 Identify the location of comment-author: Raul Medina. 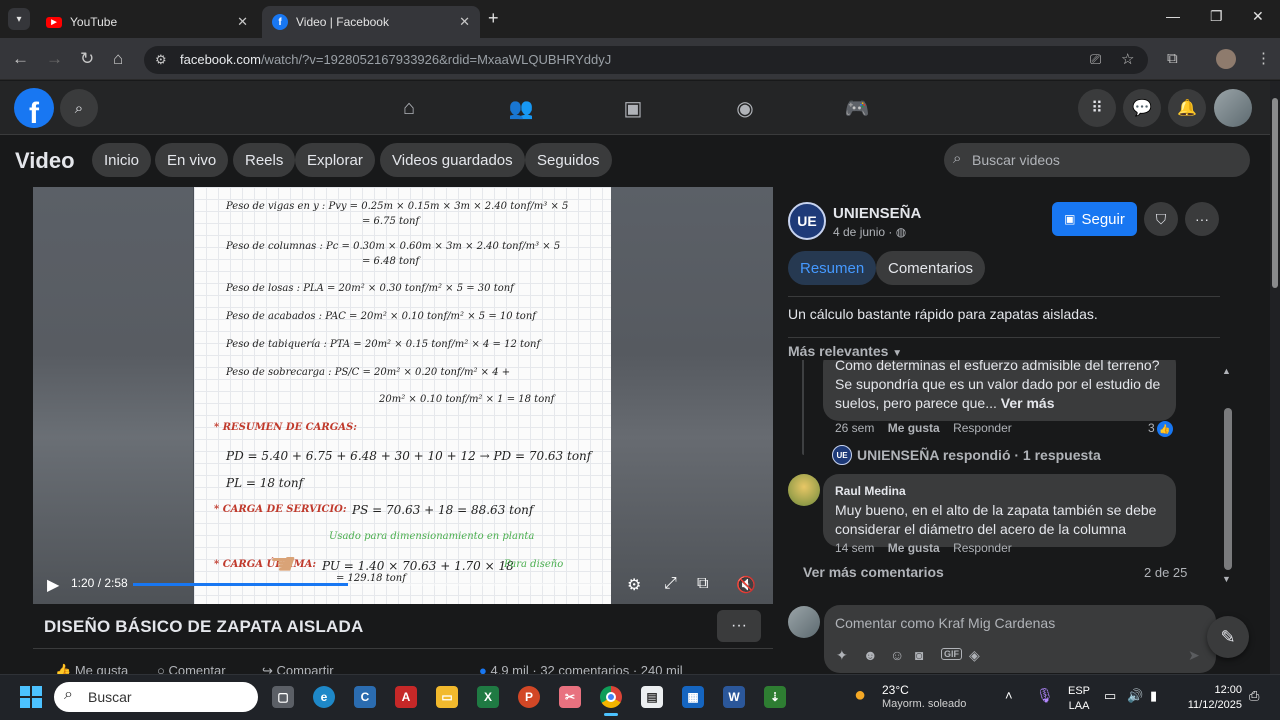
(999, 491).